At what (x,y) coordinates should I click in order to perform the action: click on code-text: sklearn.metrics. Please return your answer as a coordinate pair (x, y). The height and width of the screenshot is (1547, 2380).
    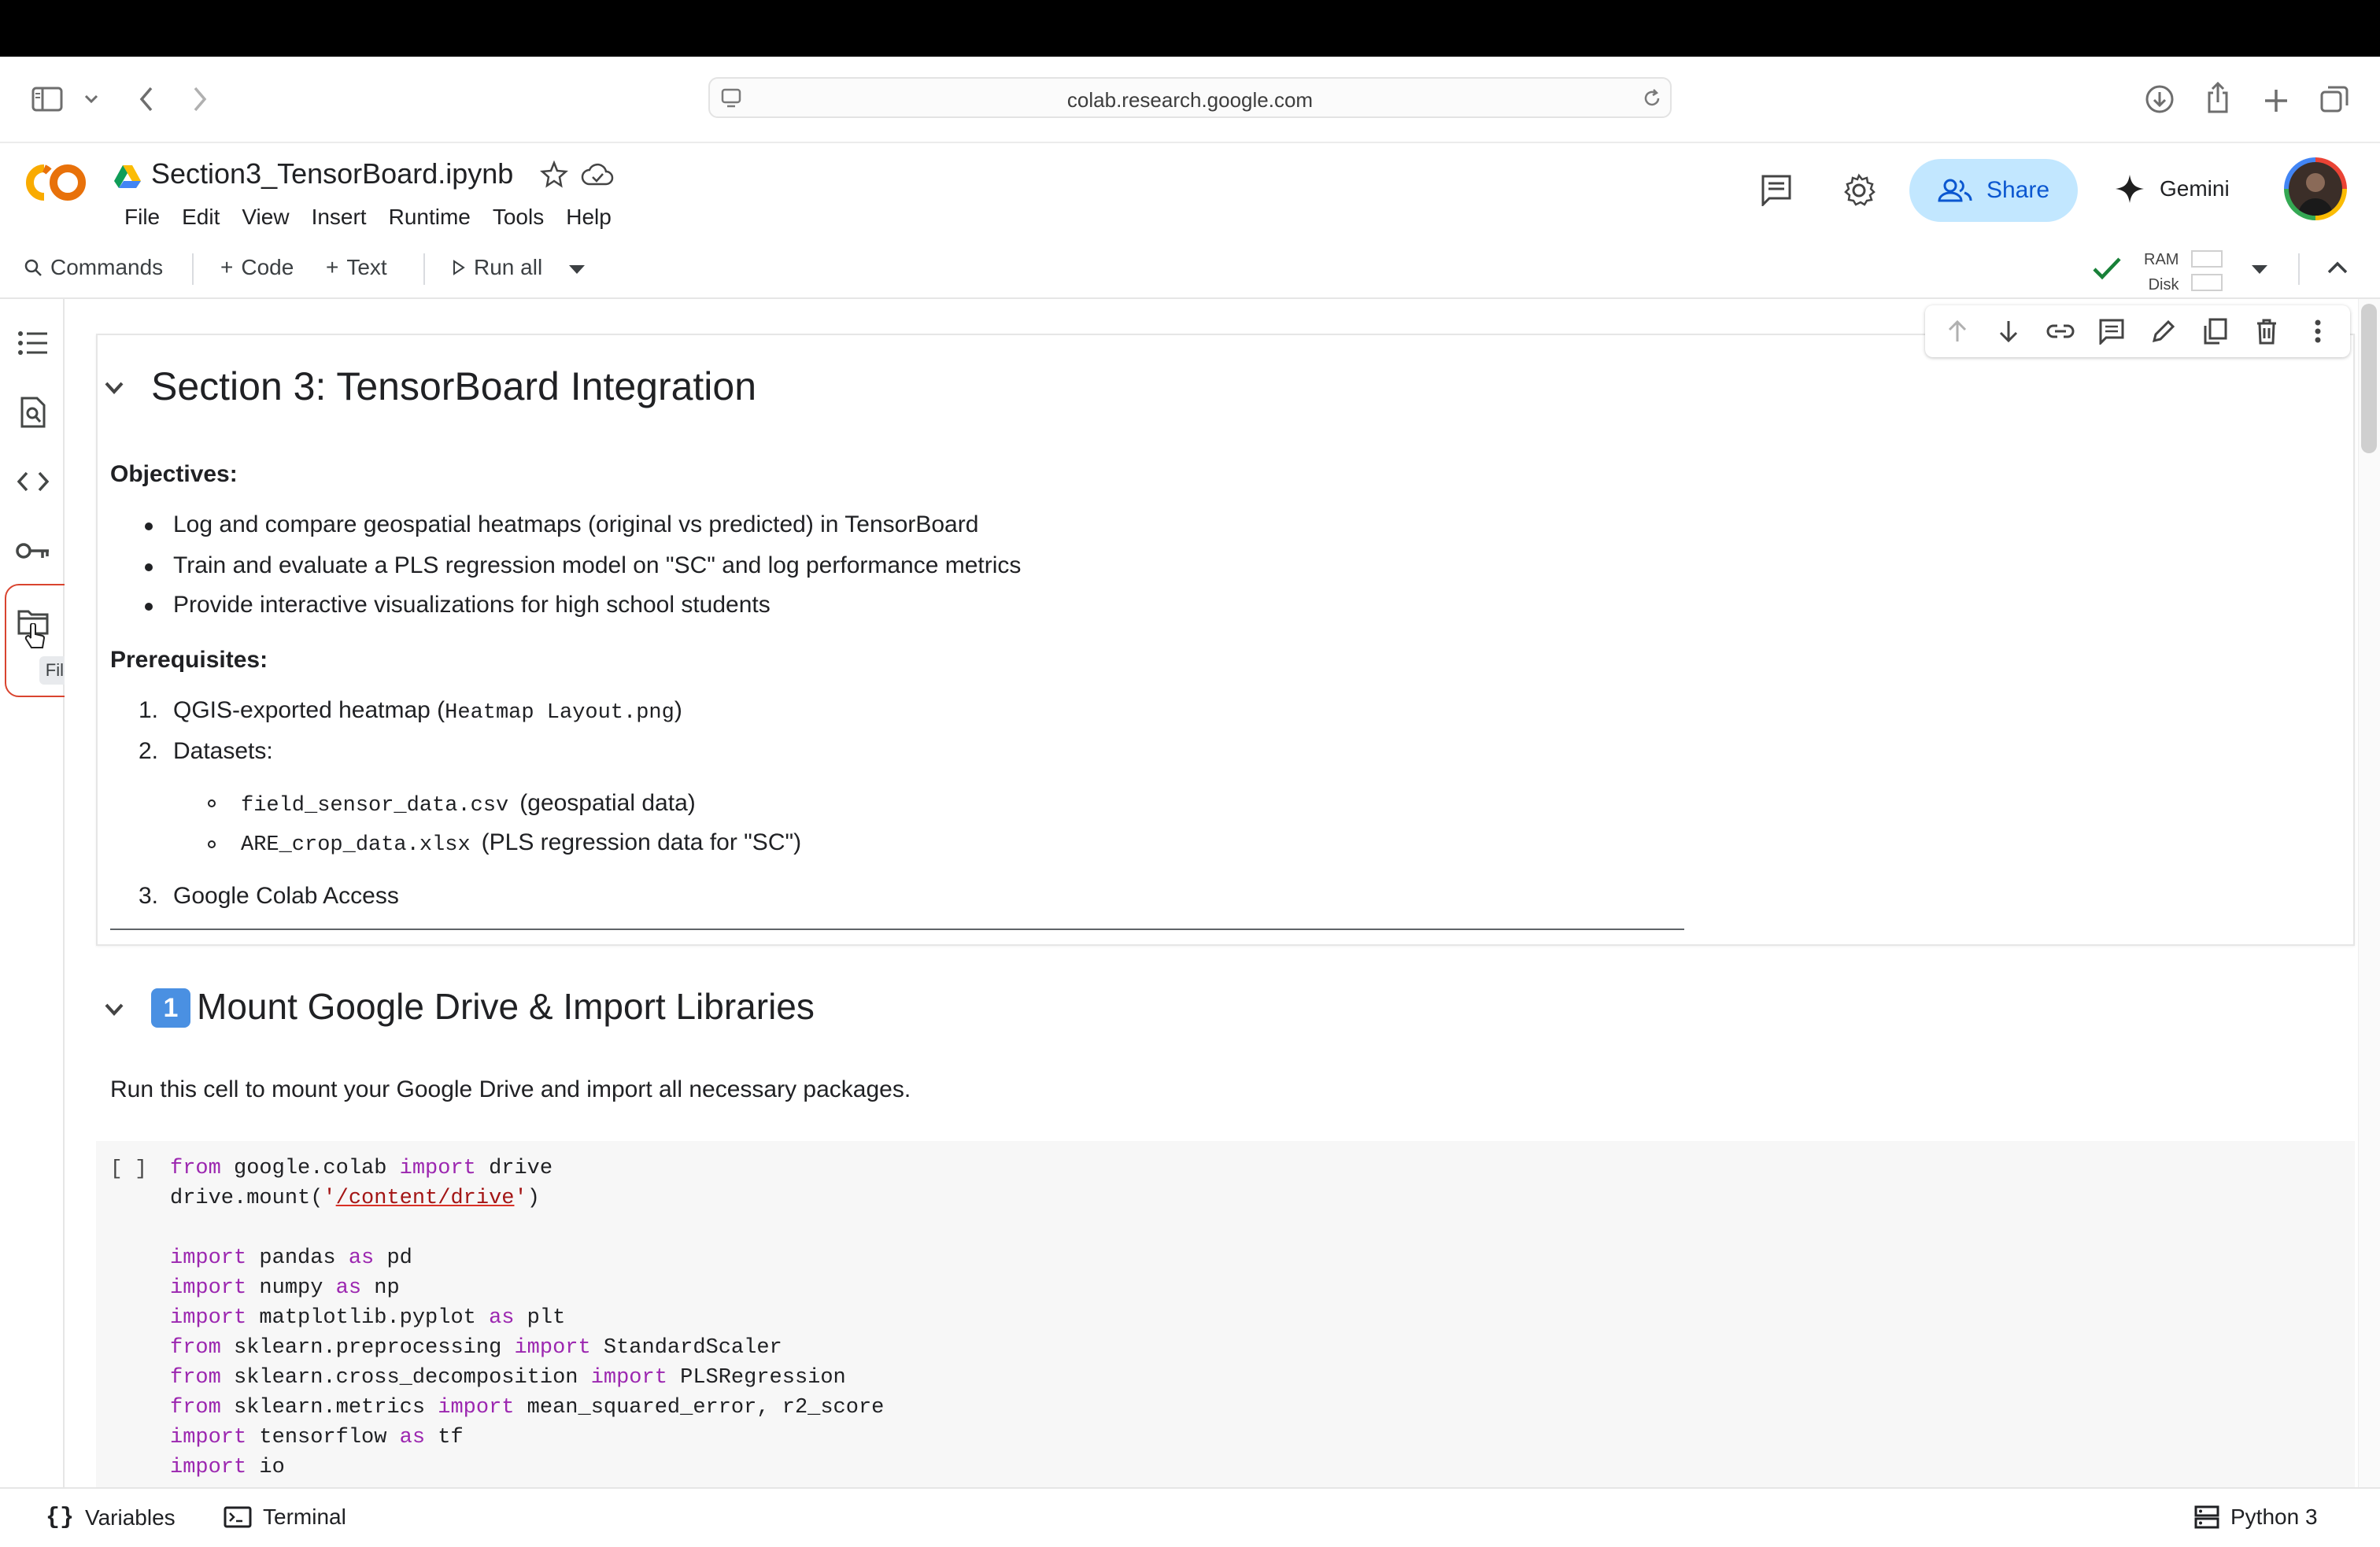
    Looking at the image, I should click on (329, 1408).